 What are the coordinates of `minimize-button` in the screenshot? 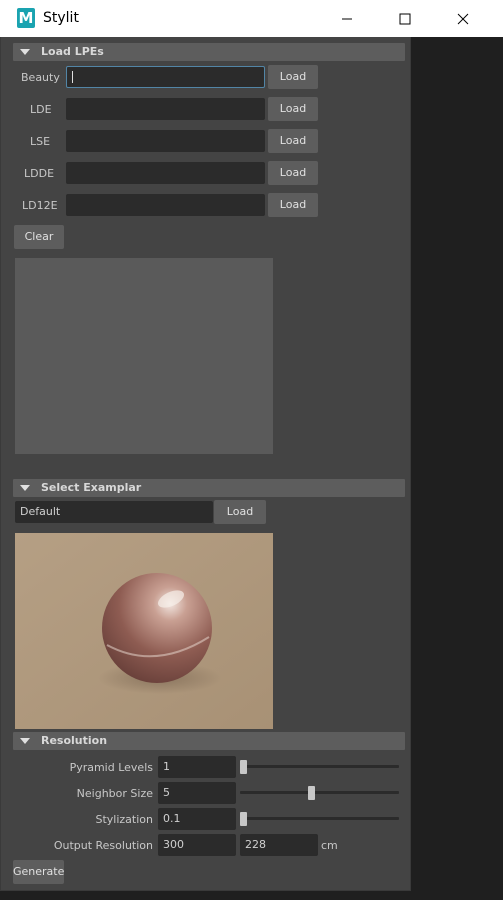 It's located at (347, 18).